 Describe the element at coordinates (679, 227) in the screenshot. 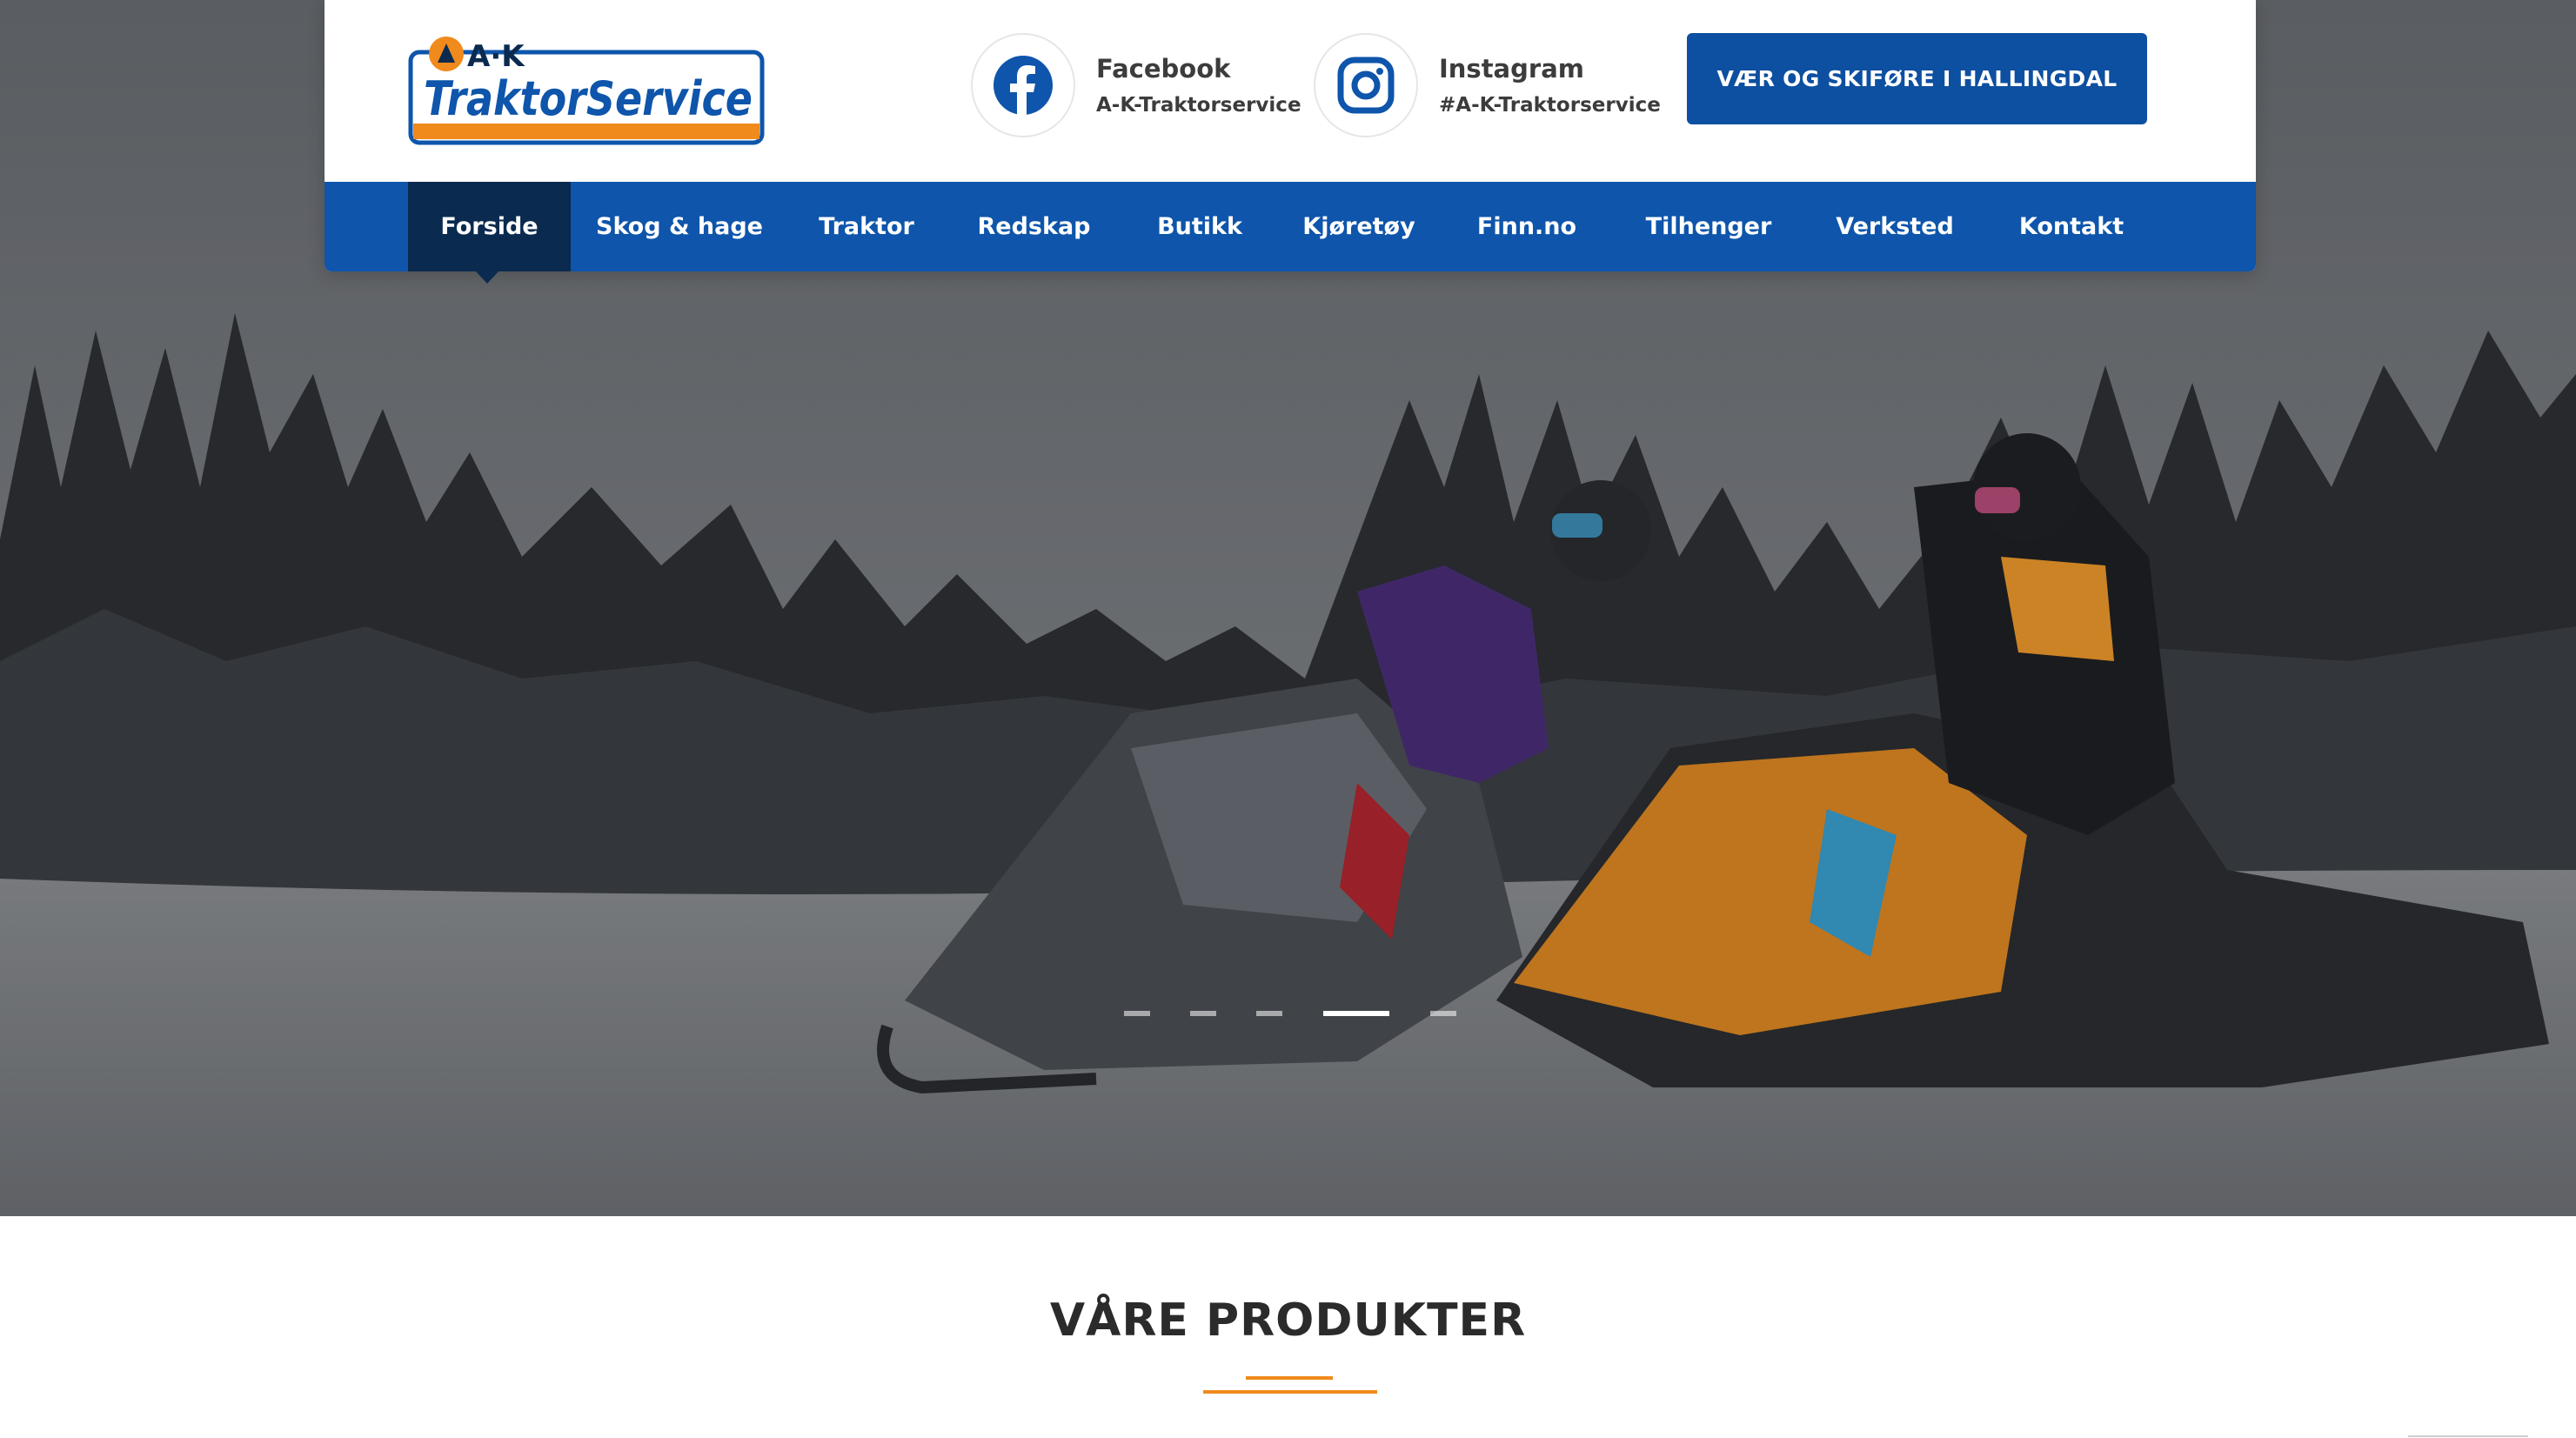

I see `nav-item-skog-hage: Skog & hage` at that location.